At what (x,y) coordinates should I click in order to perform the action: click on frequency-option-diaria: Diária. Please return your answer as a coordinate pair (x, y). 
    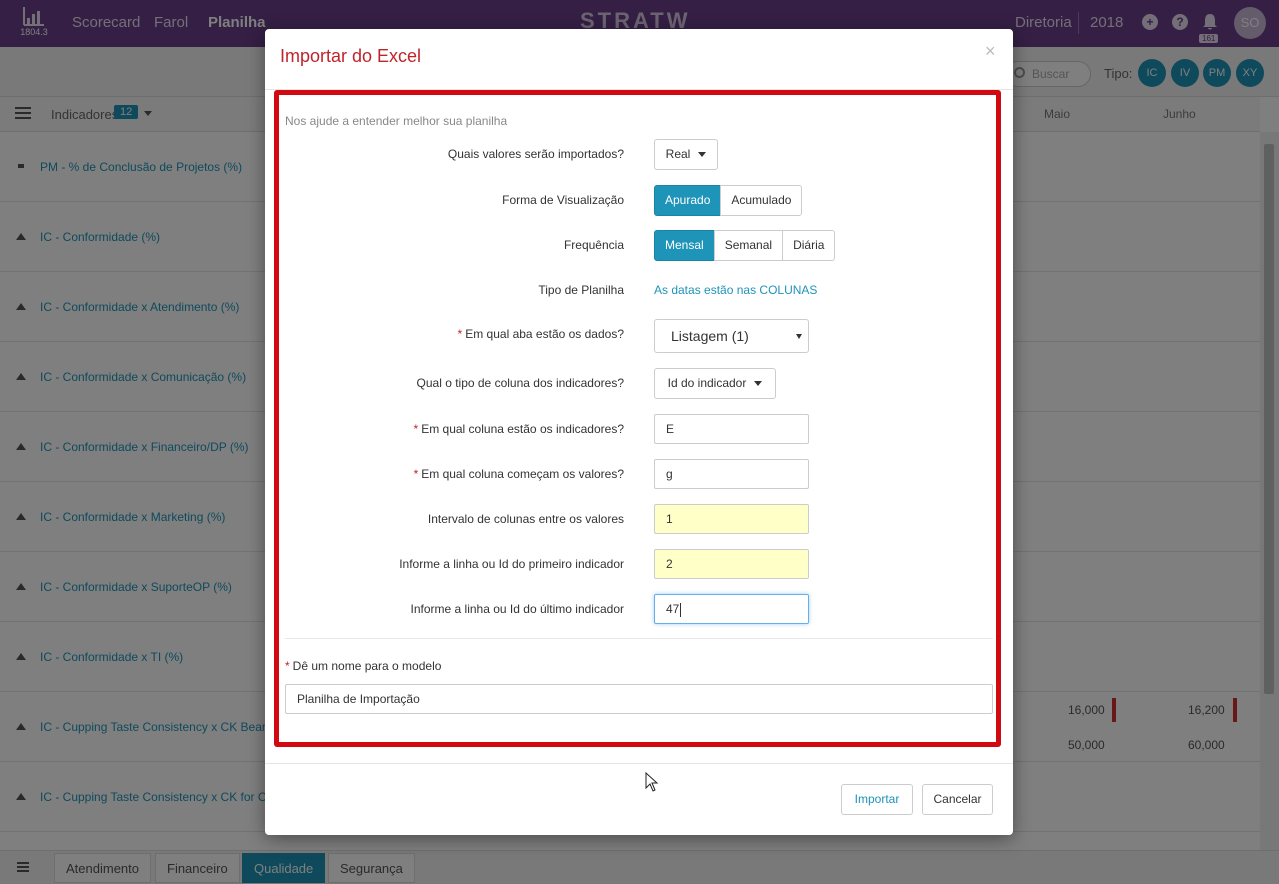
    Looking at the image, I should click on (809, 245).